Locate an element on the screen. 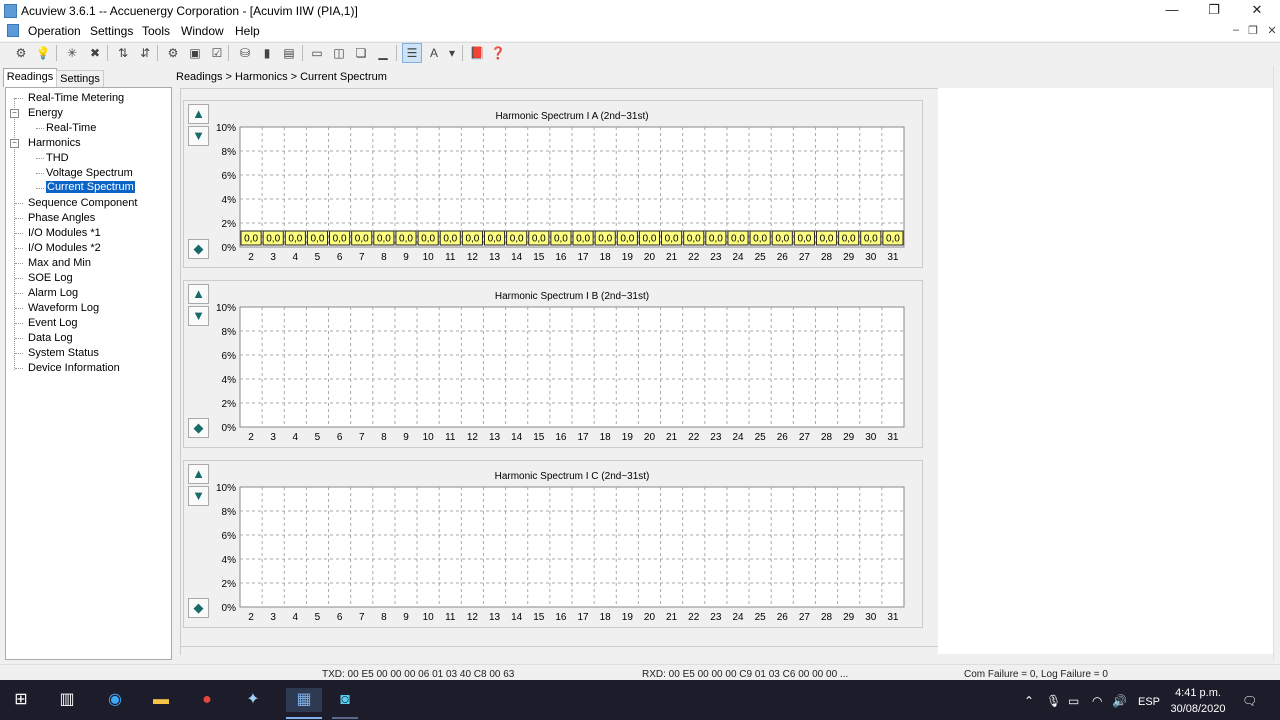 The width and height of the screenshot is (1280, 720). bracket-icon: ⇵ is located at coordinates (145, 53).